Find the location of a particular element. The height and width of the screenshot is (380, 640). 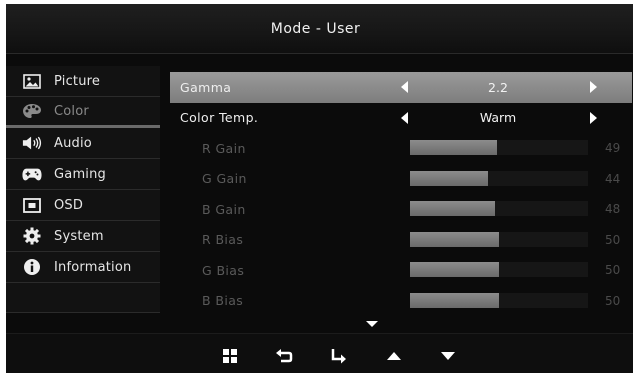

gamma-label: Gamma is located at coordinates (206, 87).